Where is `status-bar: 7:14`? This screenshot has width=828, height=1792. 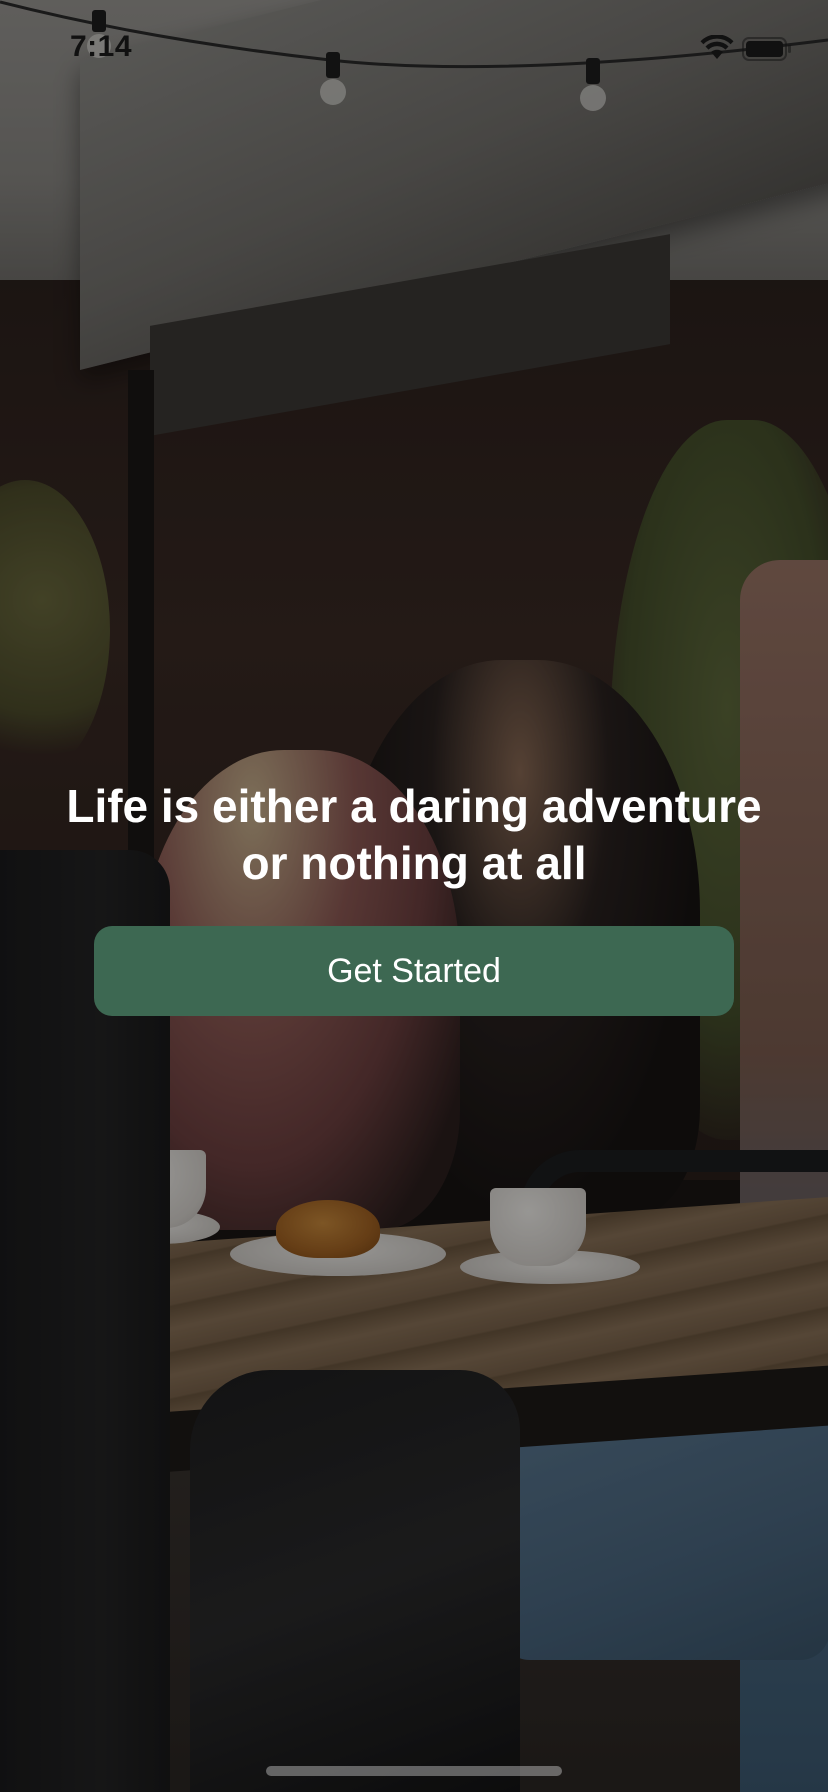 status-bar: 7:14 is located at coordinates (414, 48).